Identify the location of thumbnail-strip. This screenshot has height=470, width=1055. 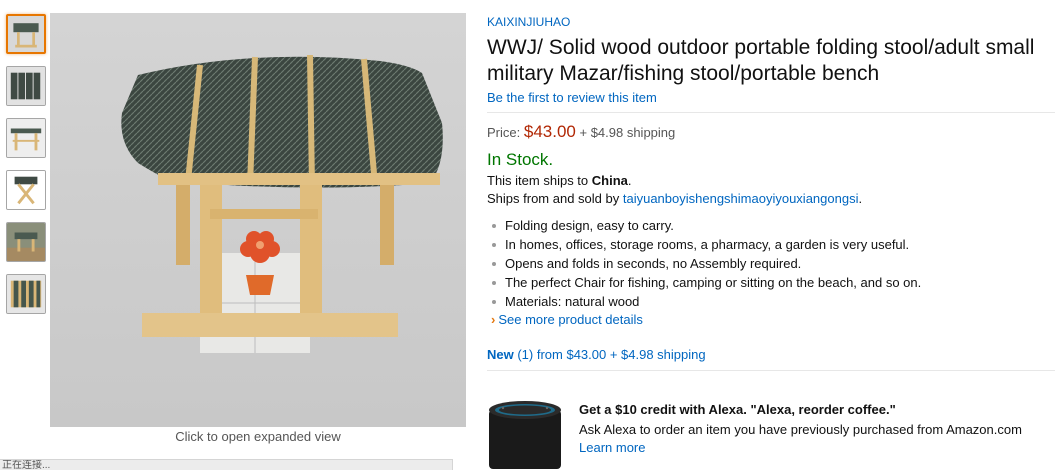
(27, 170).